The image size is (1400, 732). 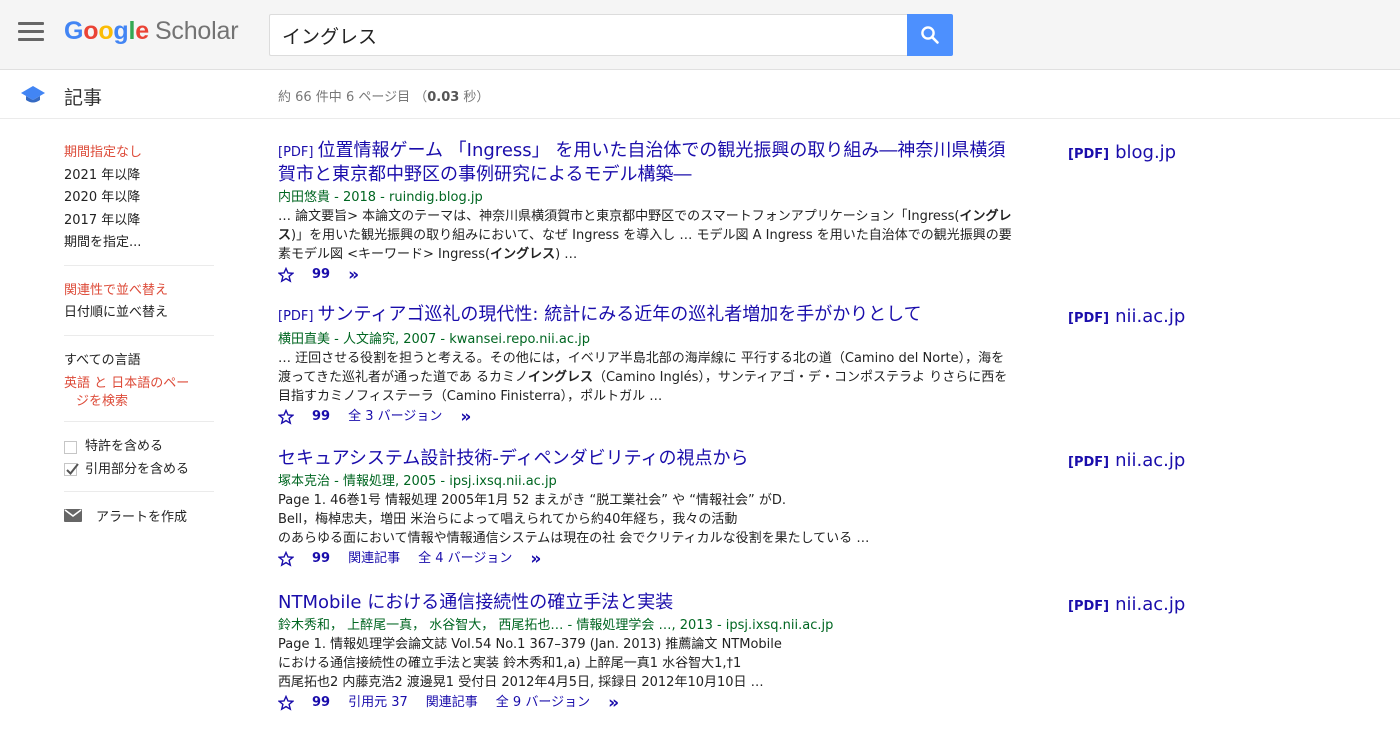 I want to click on versions-link: 全 3 バージョン, so click(x=395, y=417).